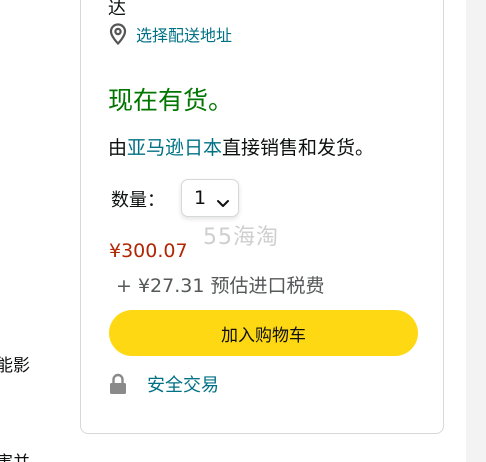 This screenshot has width=486, height=462. What do you see at coordinates (117, 9) in the screenshot?
I see `delivery-text-fragment: 达` at bounding box center [117, 9].